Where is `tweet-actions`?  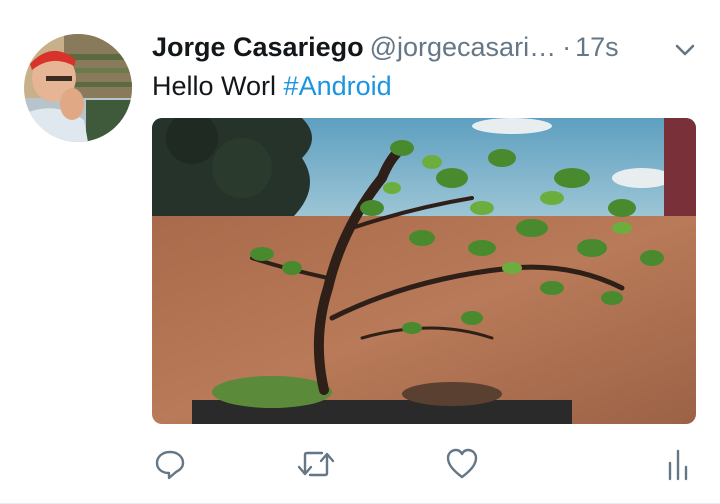
tweet-actions is located at coordinates (360, 464).